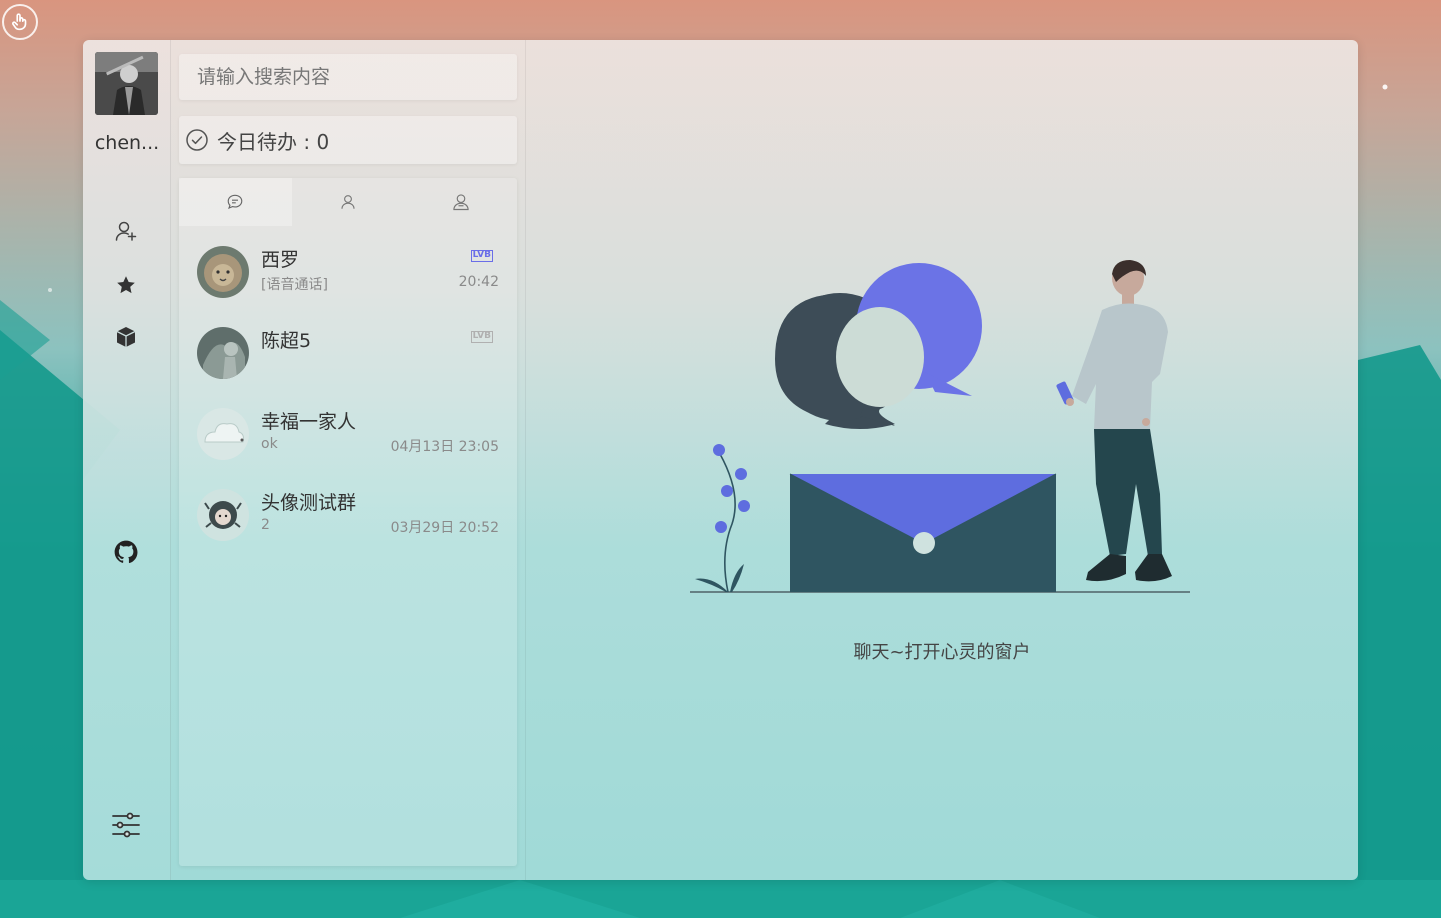 Image resolution: width=1441 pixels, height=918 pixels. I want to click on today-todo-label: 今日待办 : 0, so click(273, 141).